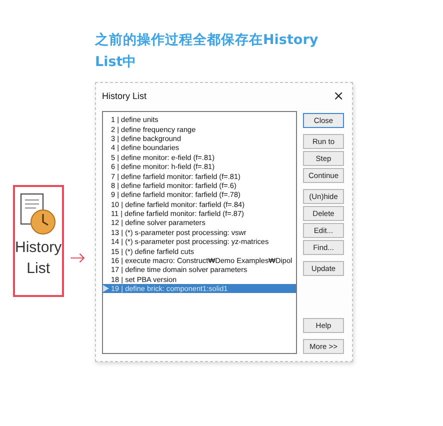 The image size is (443, 426). Describe the element at coordinates (77, 258) in the screenshot. I see `arrow-icon` at that location.